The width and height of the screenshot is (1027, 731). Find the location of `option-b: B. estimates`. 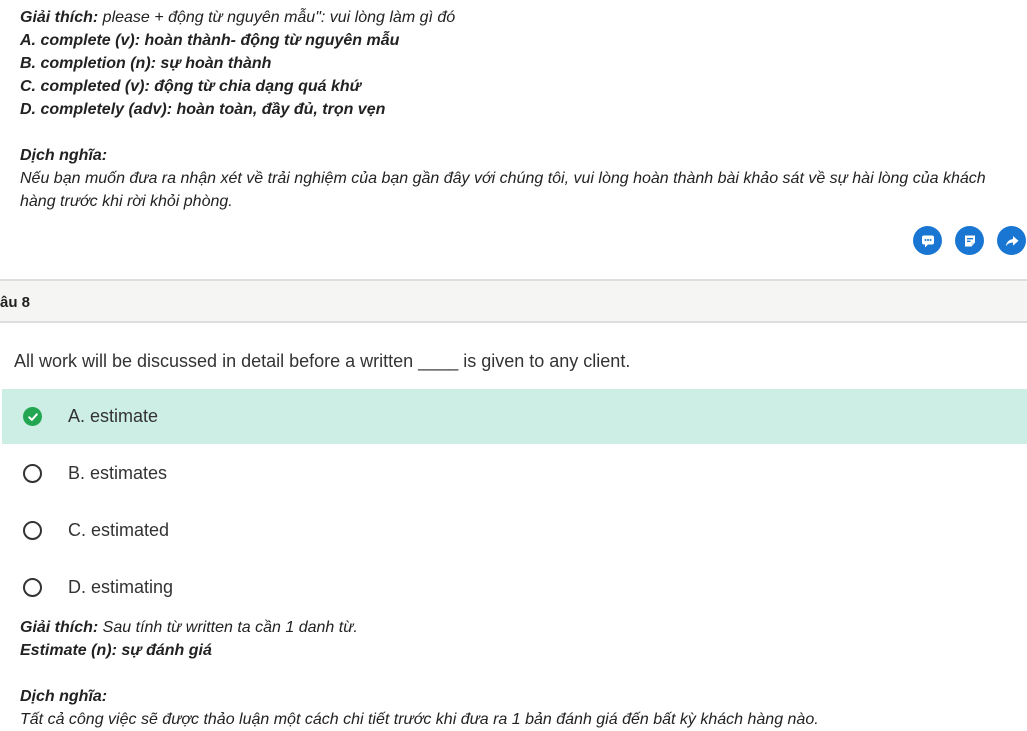

option-b: B. estimates is located at coordinates (514, 473).